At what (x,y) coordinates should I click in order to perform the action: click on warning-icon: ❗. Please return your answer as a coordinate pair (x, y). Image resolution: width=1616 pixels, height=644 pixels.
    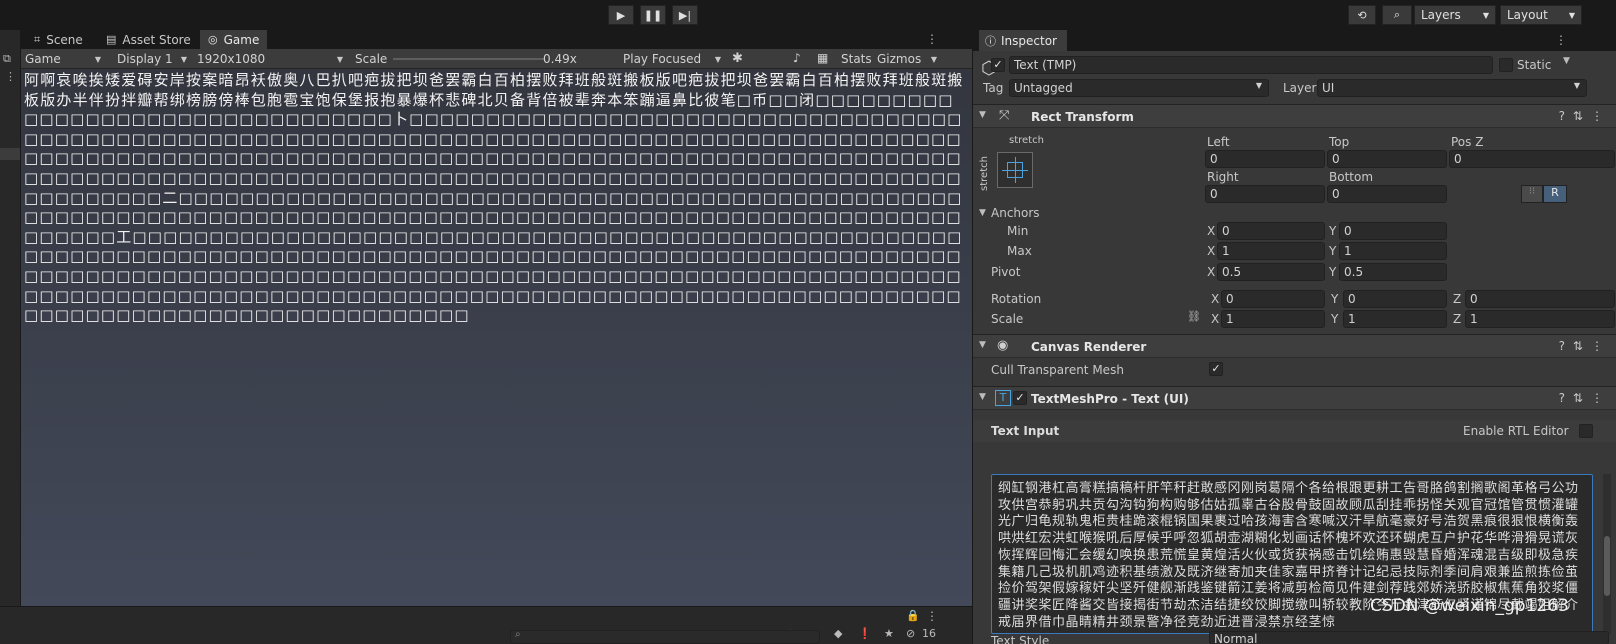
    Looking at the image, I should click on (865, 633).